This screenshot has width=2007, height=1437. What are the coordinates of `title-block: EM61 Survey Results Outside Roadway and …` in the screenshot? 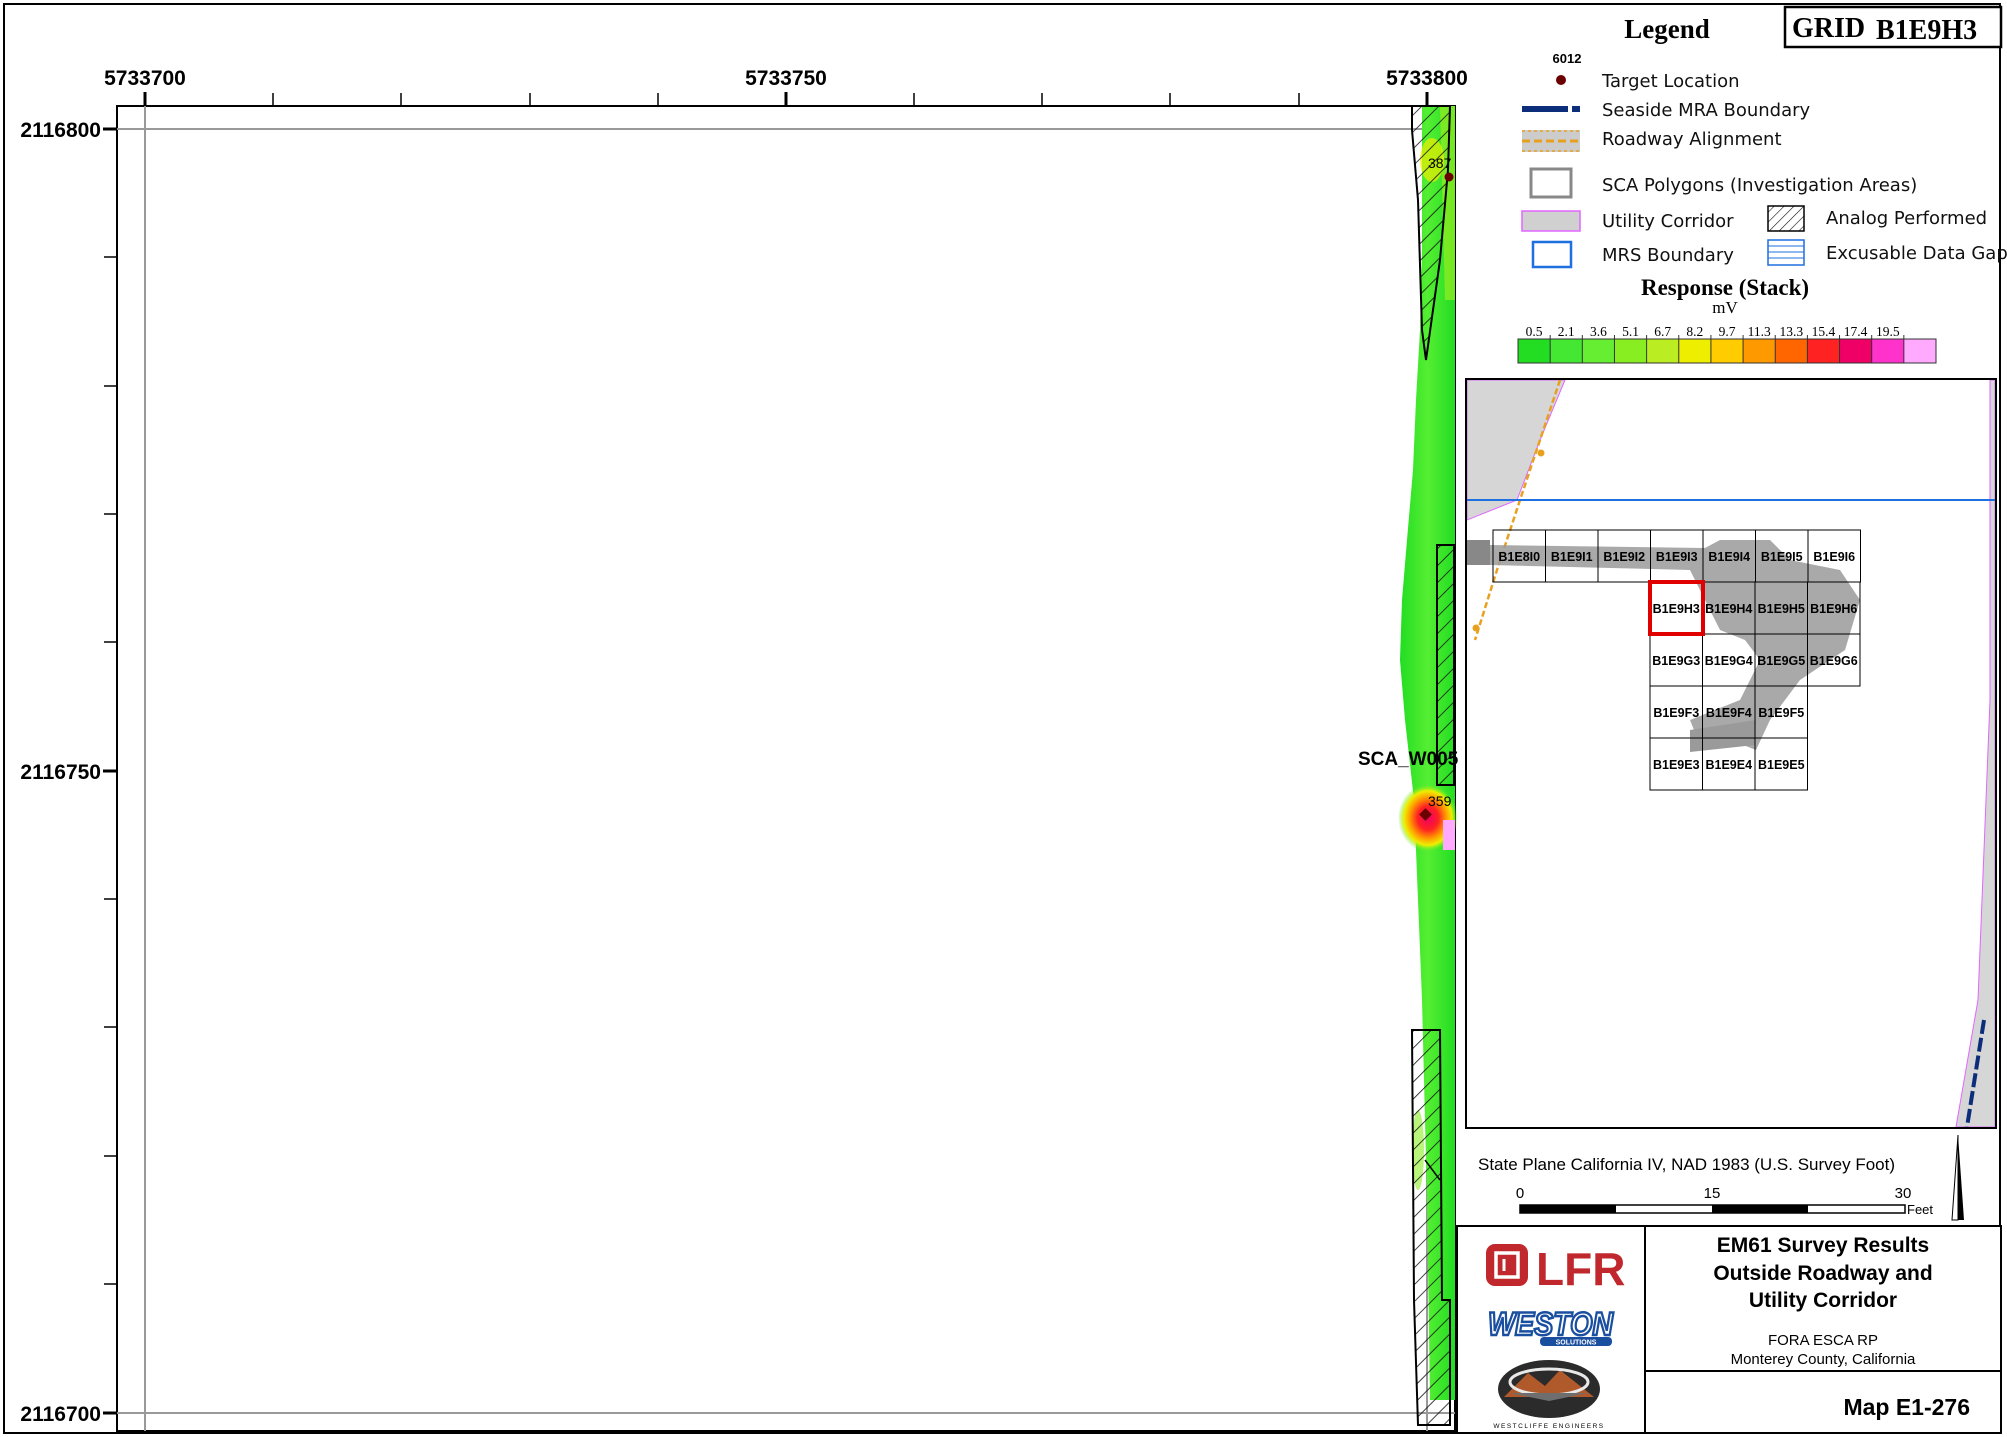 It's located at (1729, 1329).